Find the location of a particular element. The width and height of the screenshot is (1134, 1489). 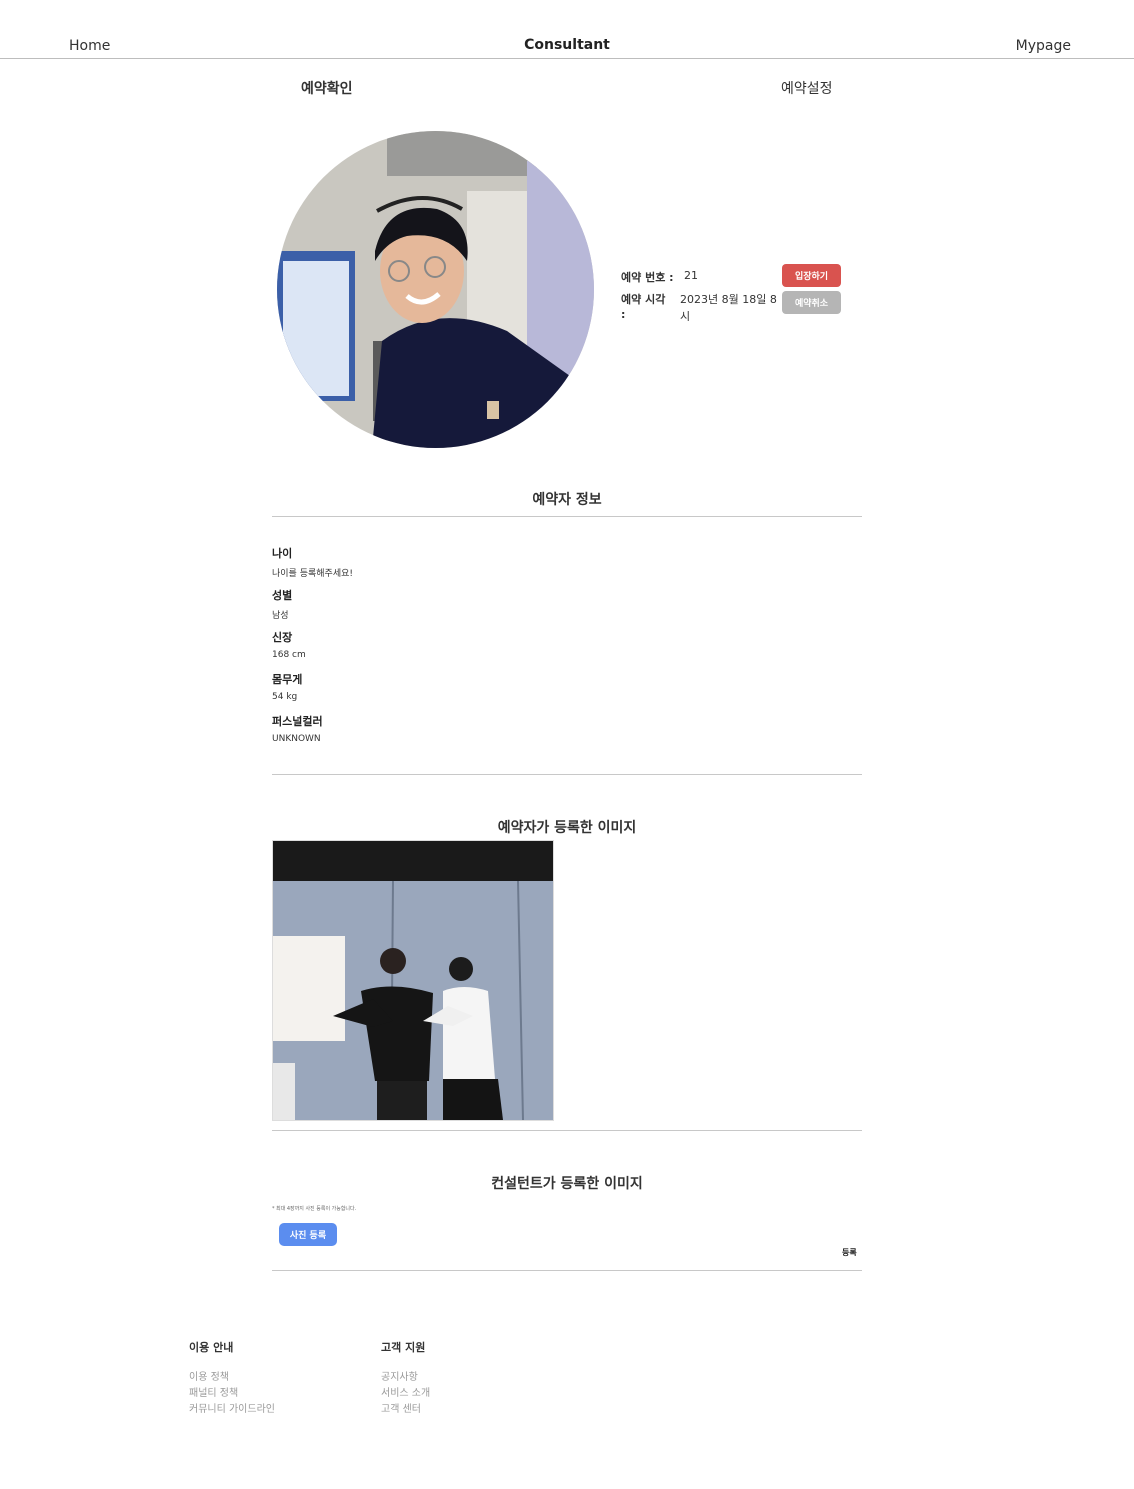

cancel-reservation-button: 예약취소 is located at coordinates (811, 302).